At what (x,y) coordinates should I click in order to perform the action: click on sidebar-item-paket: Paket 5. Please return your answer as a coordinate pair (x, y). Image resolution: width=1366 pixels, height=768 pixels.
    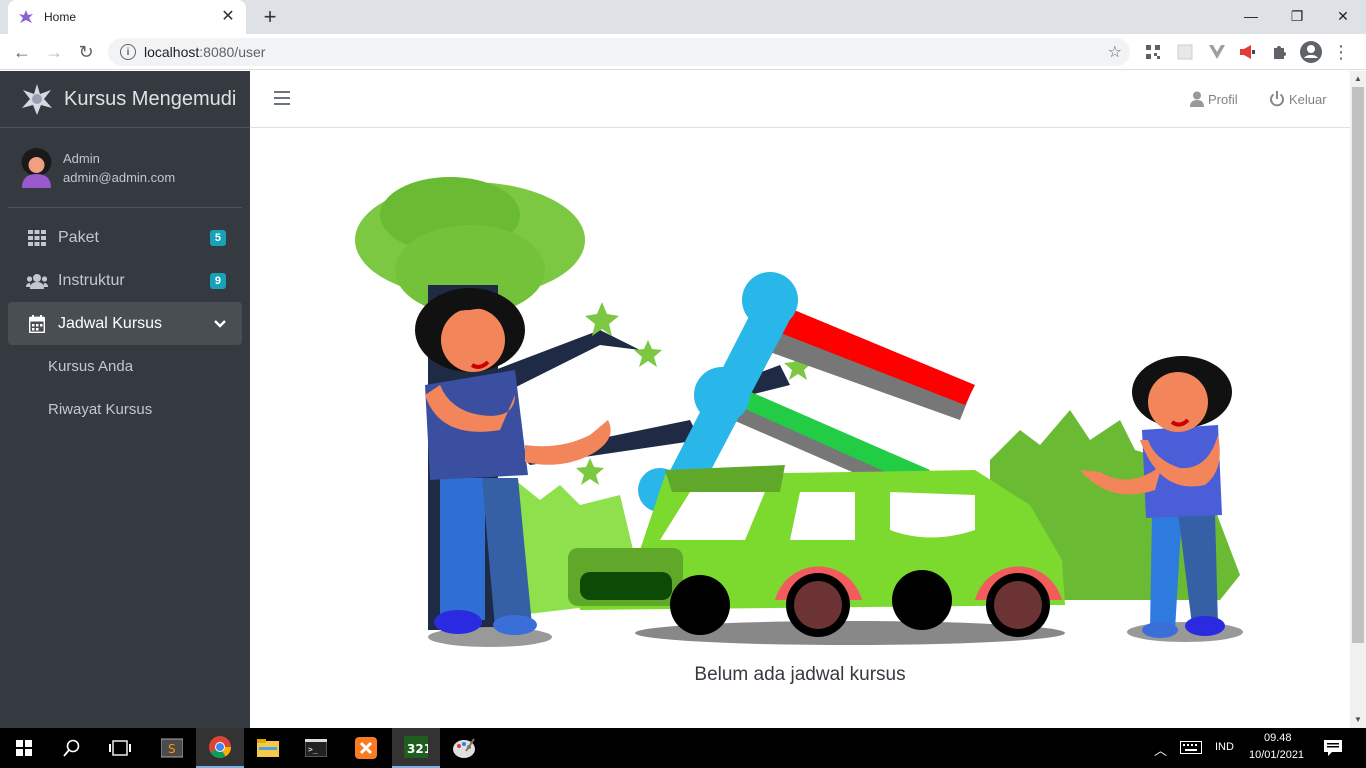
    Looking at the image, I should click on (125, 237).